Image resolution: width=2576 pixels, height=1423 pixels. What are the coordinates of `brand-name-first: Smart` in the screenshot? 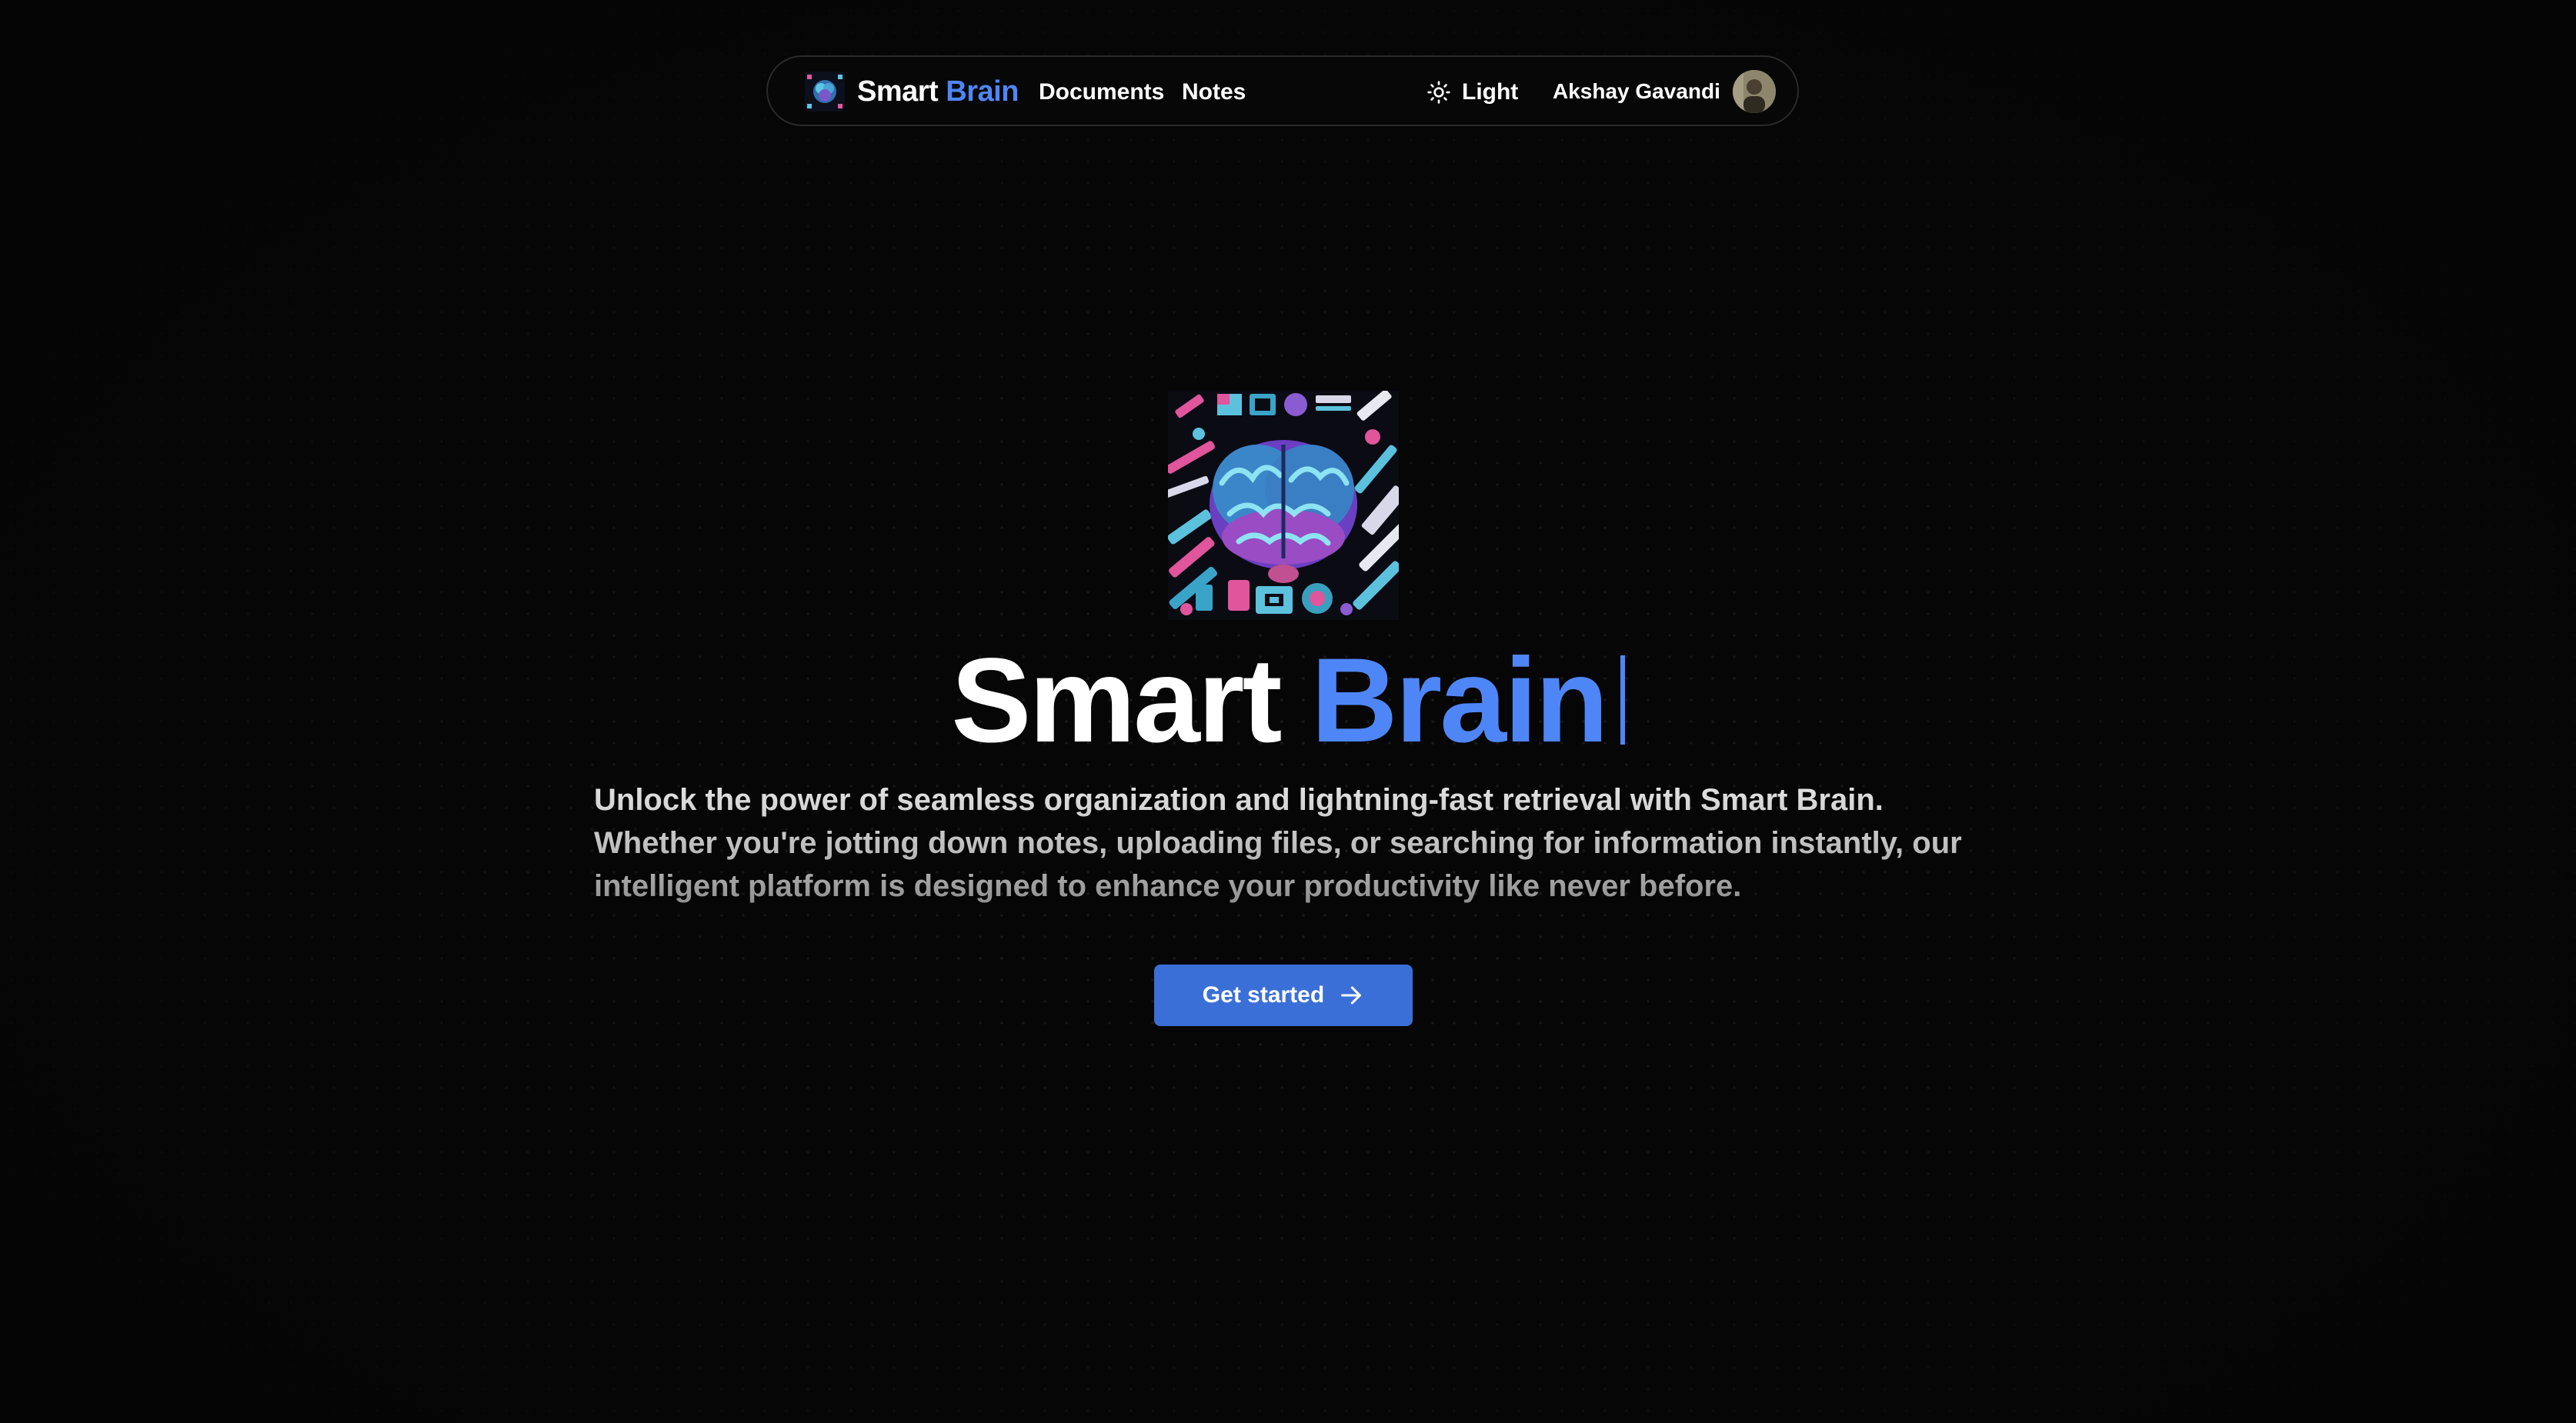 It's located at (898, 91).